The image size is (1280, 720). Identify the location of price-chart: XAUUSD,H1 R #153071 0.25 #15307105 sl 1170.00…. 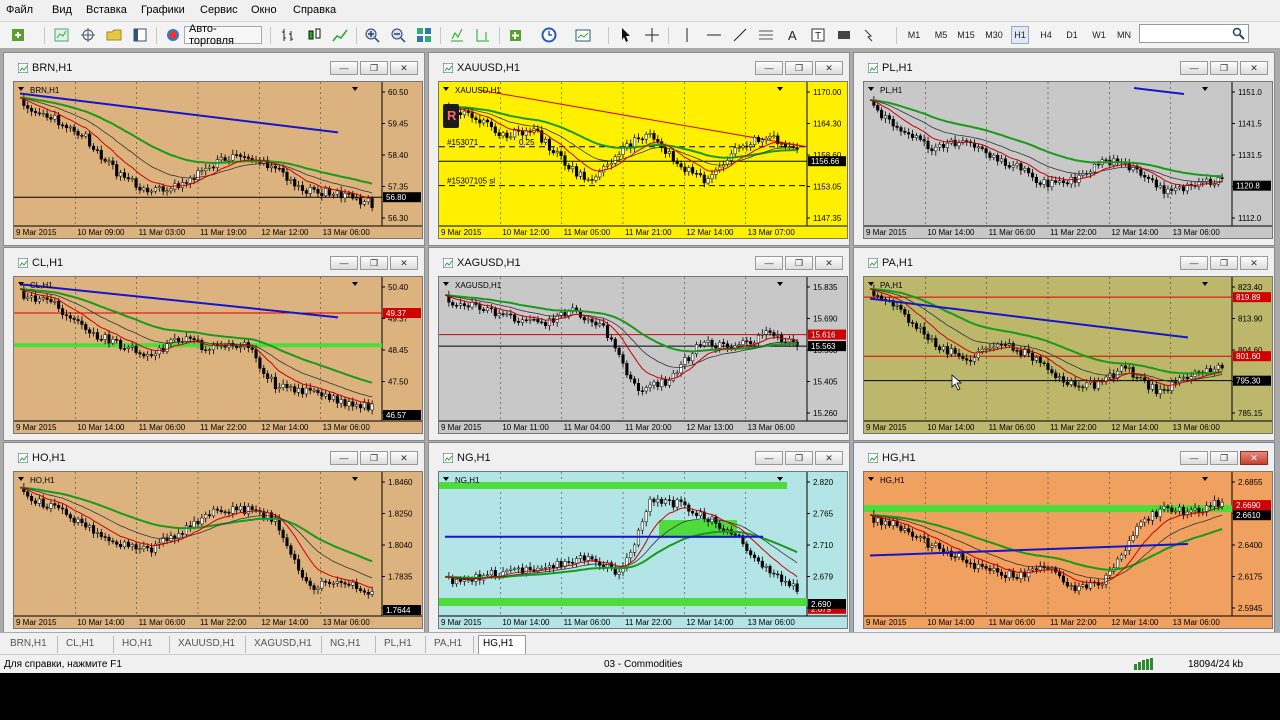
(643, 160).